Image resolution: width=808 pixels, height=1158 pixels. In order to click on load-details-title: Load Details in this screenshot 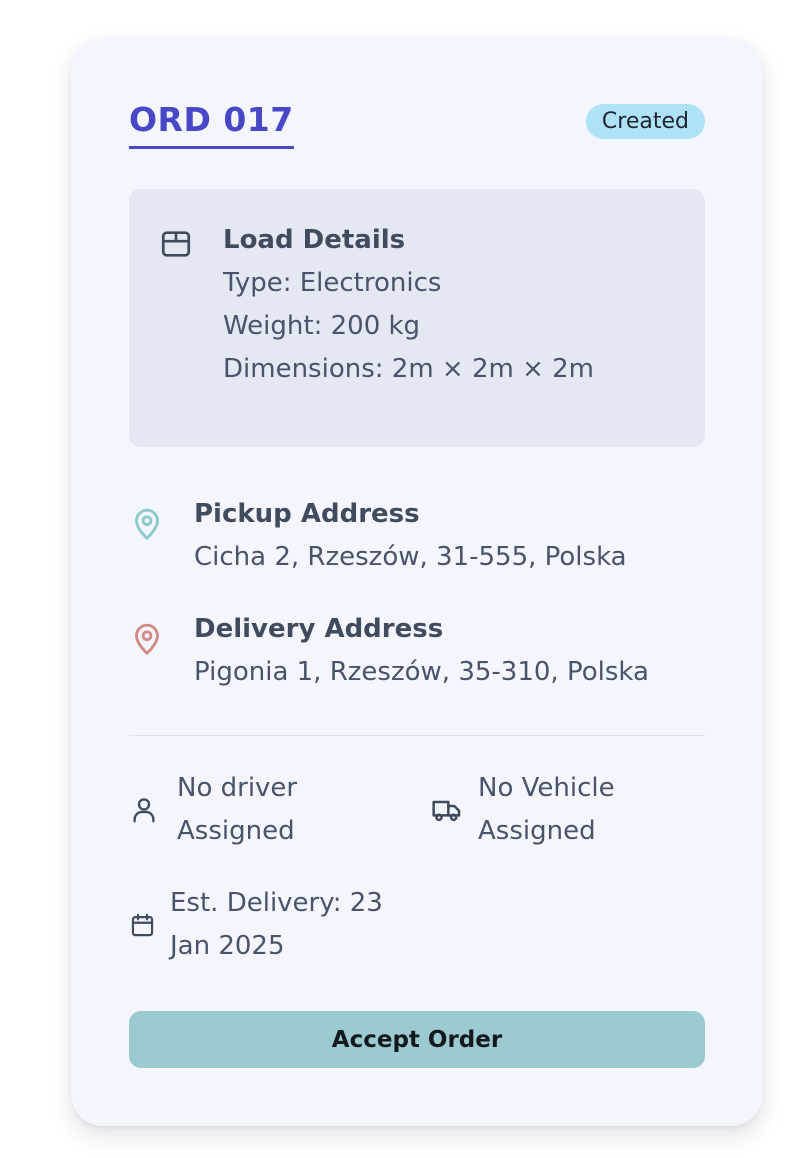, I will do `click(314, 240)`.